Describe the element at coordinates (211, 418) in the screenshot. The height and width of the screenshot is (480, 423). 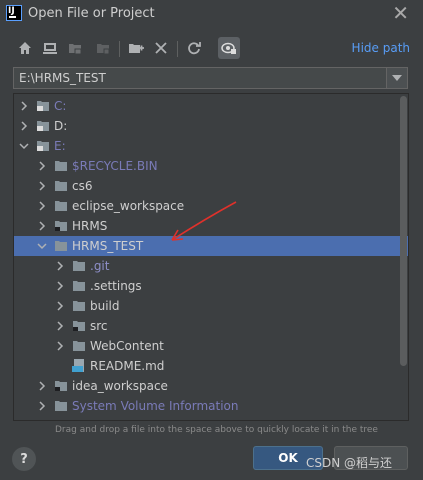
I see `tree-row: tomcat_workspace` at that location.